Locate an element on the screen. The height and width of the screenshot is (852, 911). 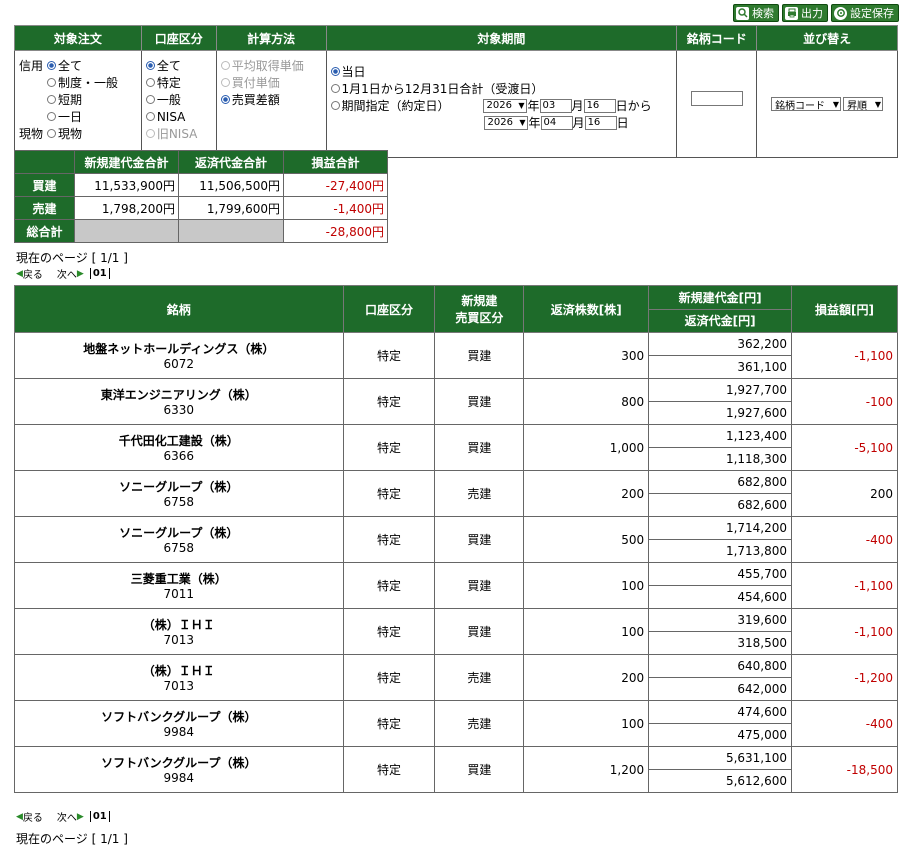
from-month-input: 03 is located at coordinates (555, 105).